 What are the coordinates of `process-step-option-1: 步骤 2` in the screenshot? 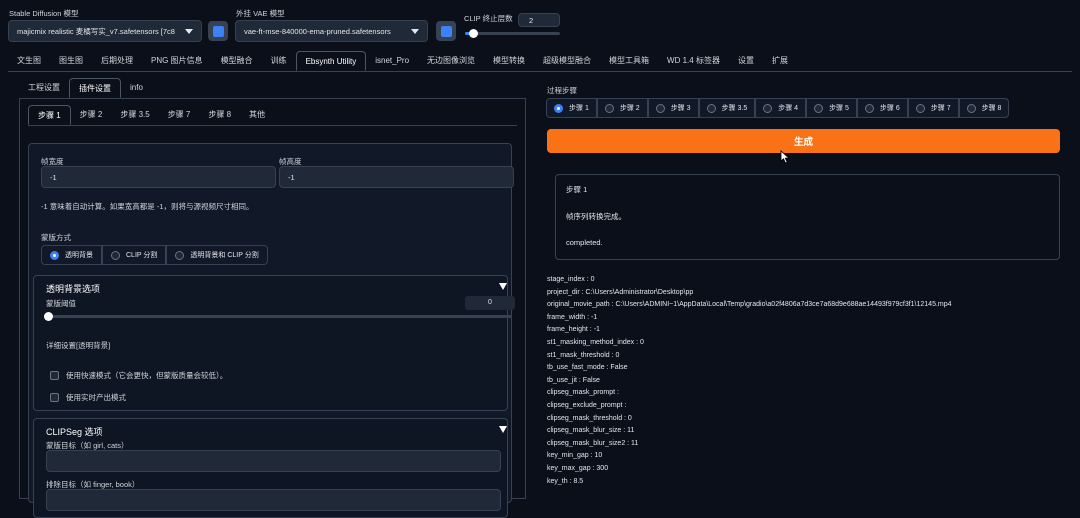 It's located at (622, 108).